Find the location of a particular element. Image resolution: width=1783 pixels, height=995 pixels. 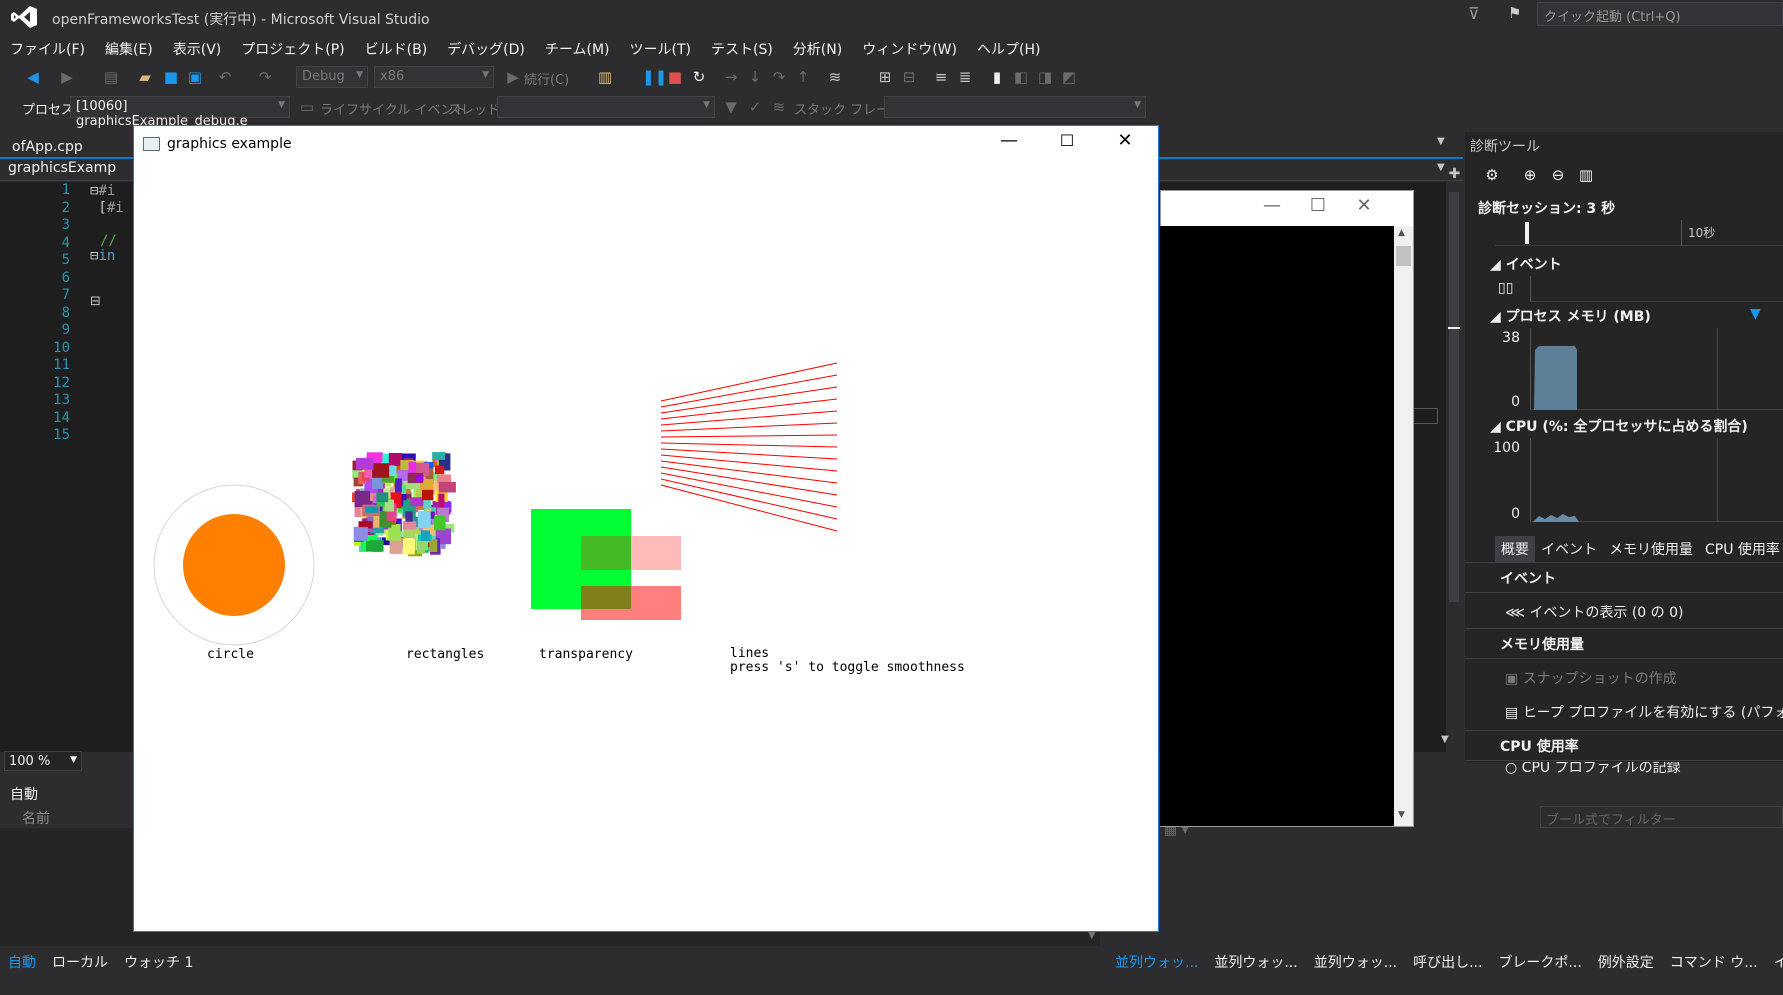

menu-item-10: ウィンドウ(W) is located at coordinates (909, 47).